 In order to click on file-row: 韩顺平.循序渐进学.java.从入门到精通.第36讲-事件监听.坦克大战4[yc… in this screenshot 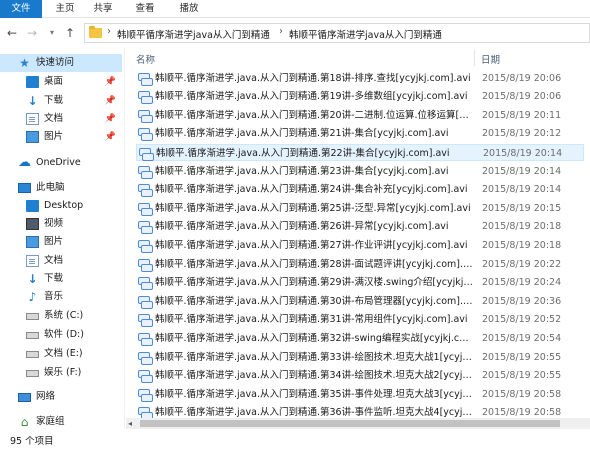, I will do `click(360, 411)`.